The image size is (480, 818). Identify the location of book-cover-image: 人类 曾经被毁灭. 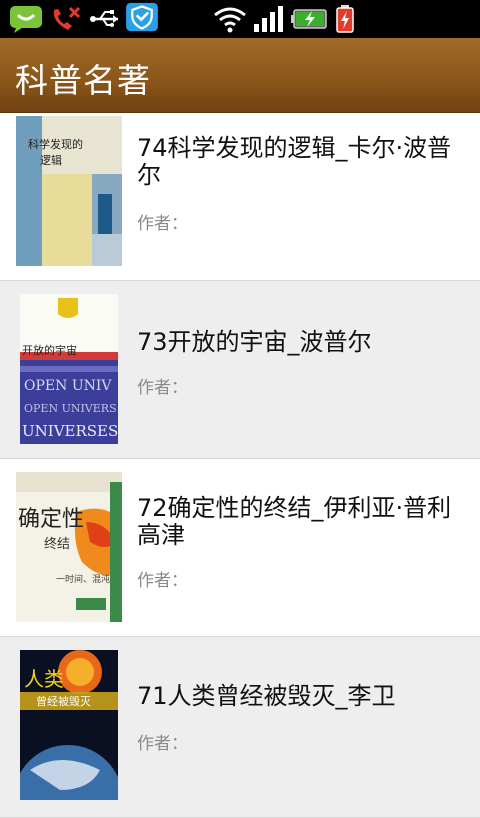
(69, 725).